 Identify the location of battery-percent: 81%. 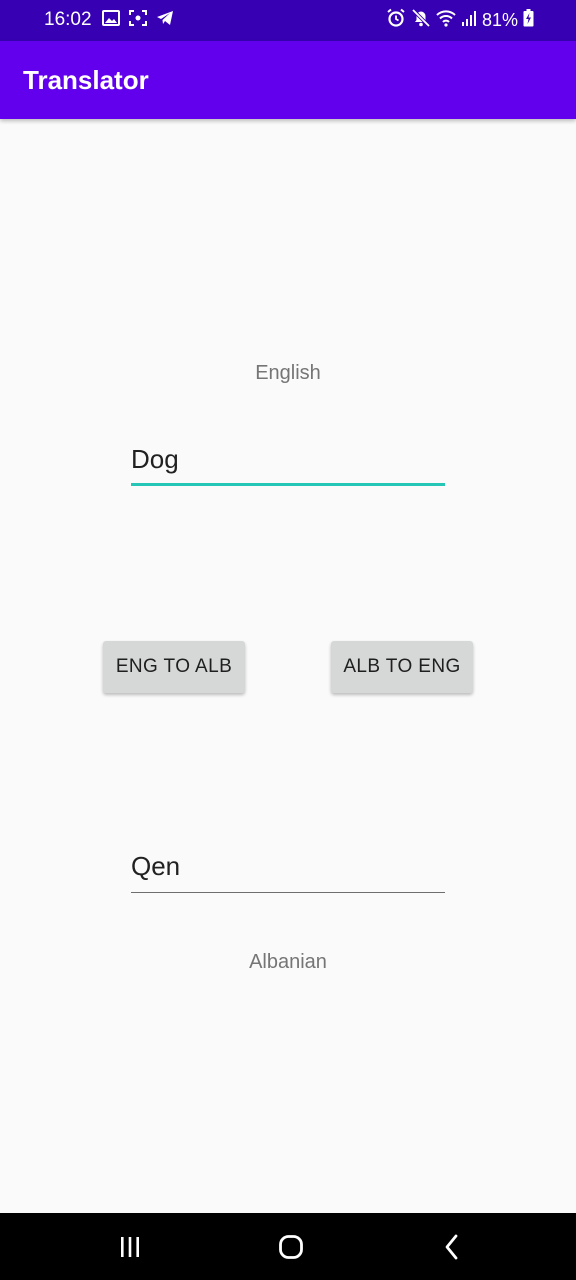
(499, 20).